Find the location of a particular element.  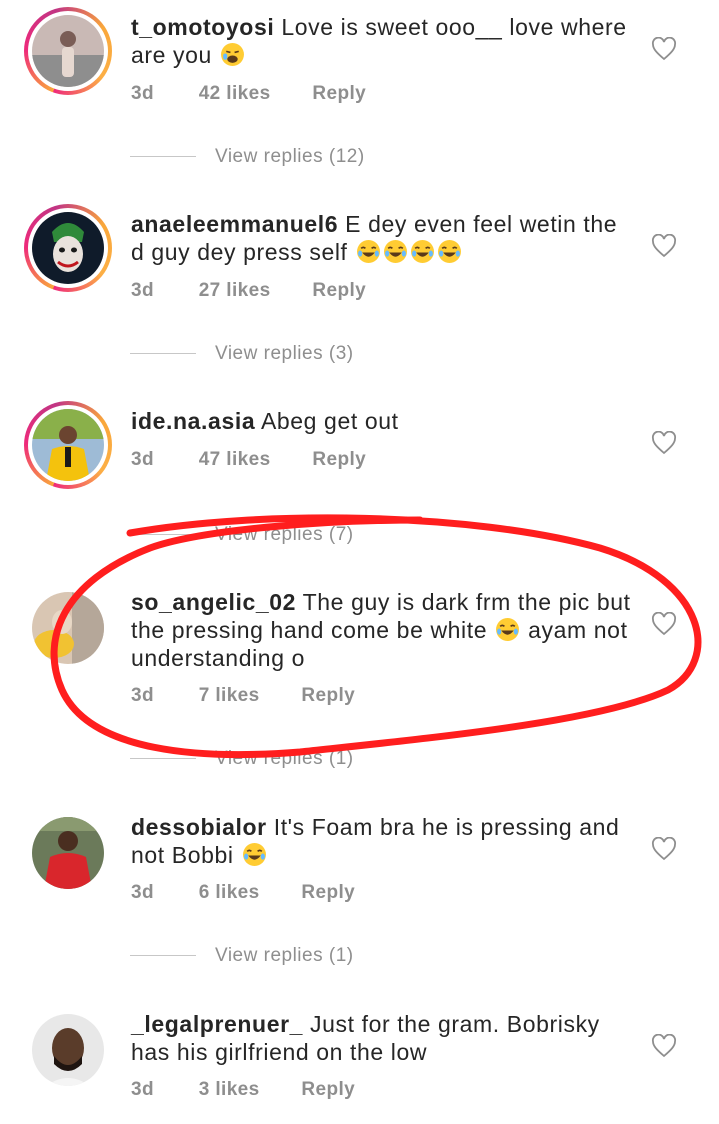

comment-text: ide.na.asia Abeg get out is located at coordinates (381, 421).